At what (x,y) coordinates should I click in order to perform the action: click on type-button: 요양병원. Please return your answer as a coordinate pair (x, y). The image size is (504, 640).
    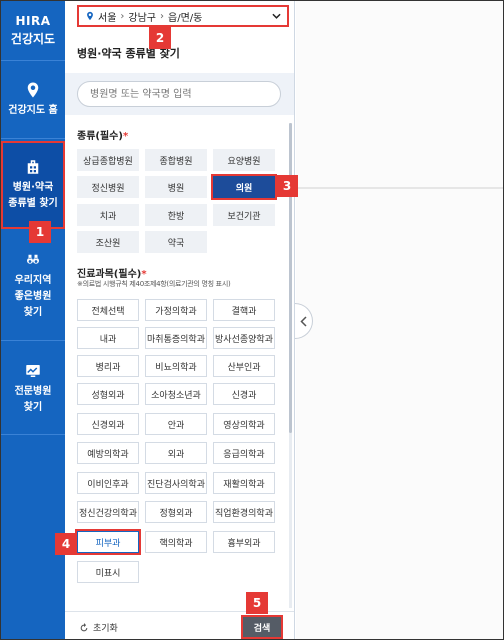
    Looking at the image, I should click on (244, 160).